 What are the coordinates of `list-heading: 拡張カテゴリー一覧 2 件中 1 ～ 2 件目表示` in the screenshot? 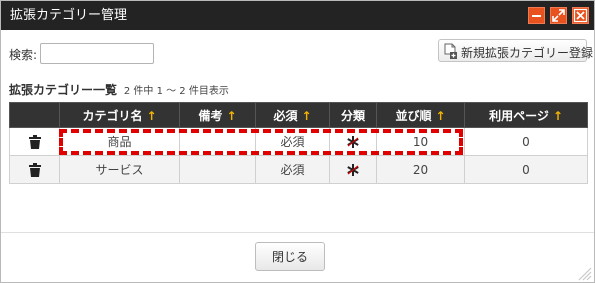 It's located at (119, 89).